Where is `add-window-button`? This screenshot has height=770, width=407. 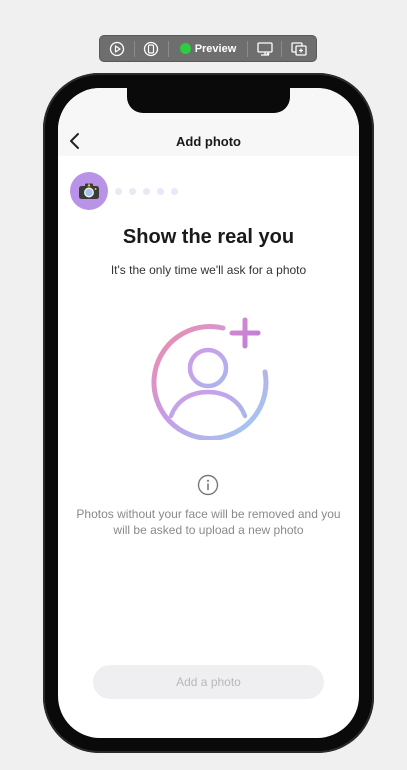
add-window-button is located at coordinates (298, 49).